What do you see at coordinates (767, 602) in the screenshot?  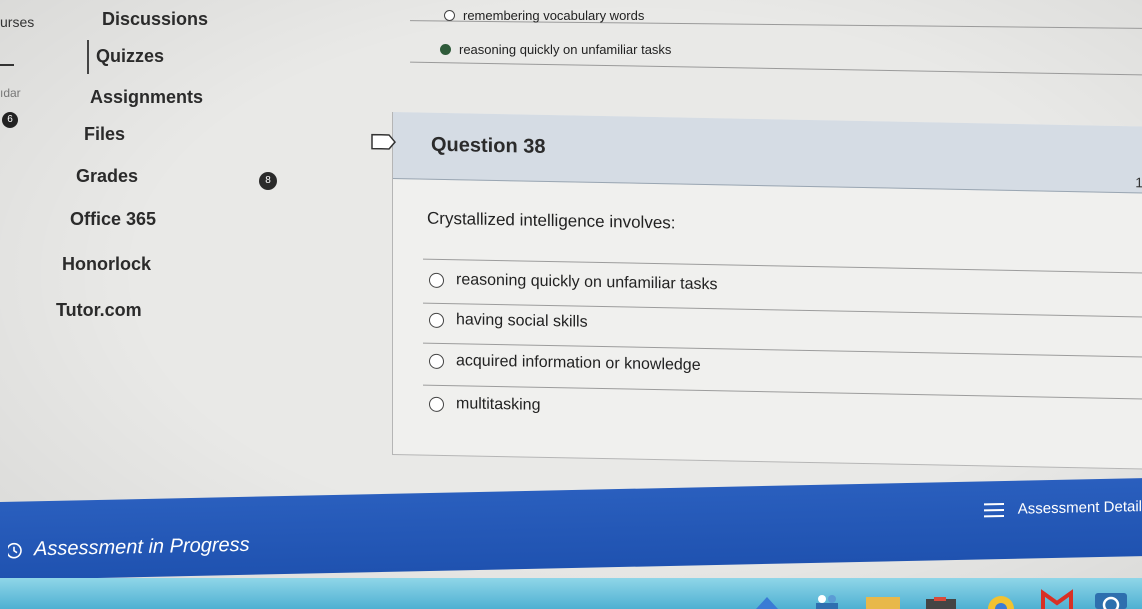 I see `triangle-icon` at bounding box center [767, 602].